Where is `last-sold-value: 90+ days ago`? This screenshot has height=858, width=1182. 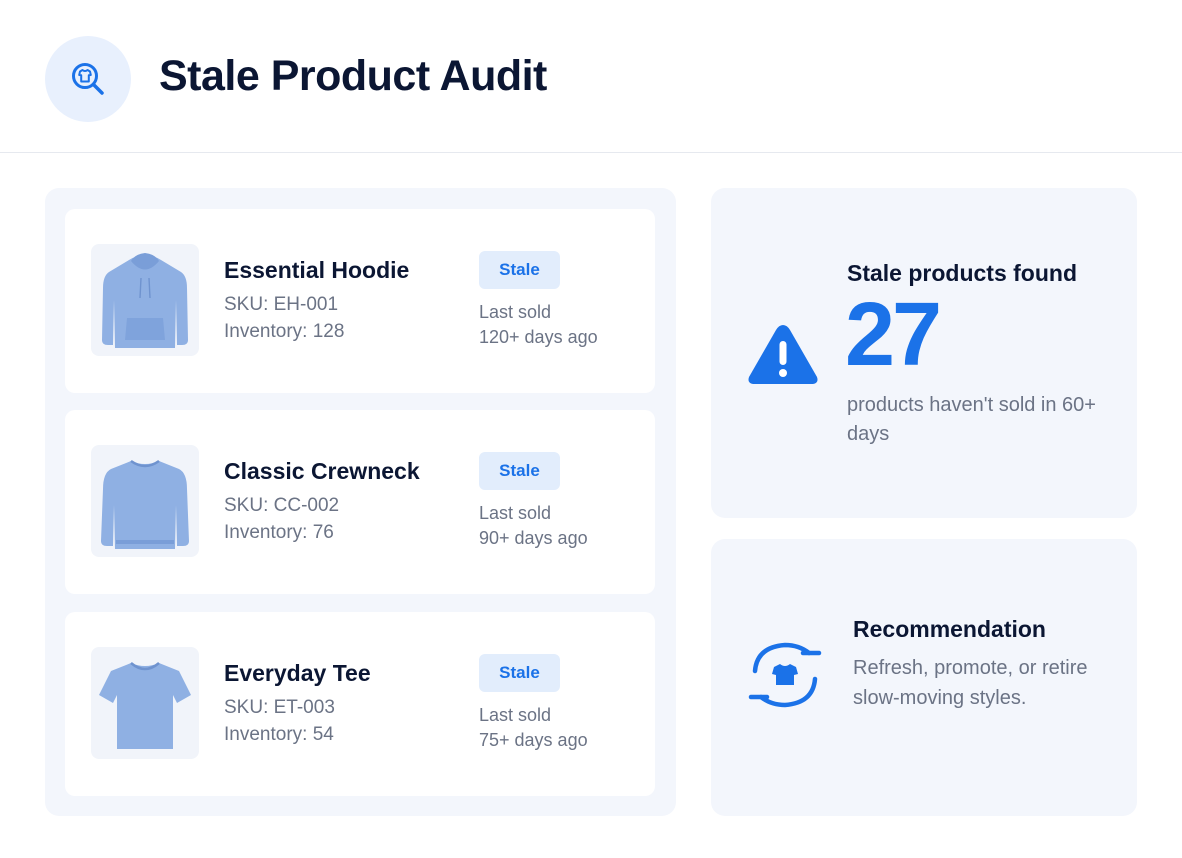
last-sold-value: 90+ days ago is located at coordinates (533, 538).